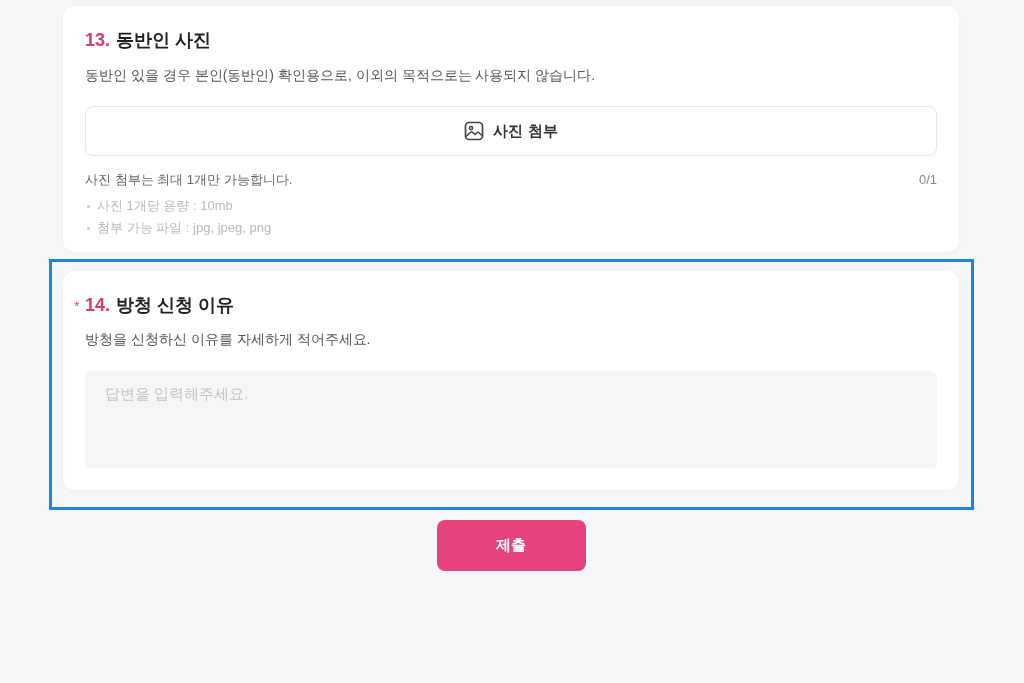  I want to click on attach-photo-button: 사진 첨부, so click(511, 131).